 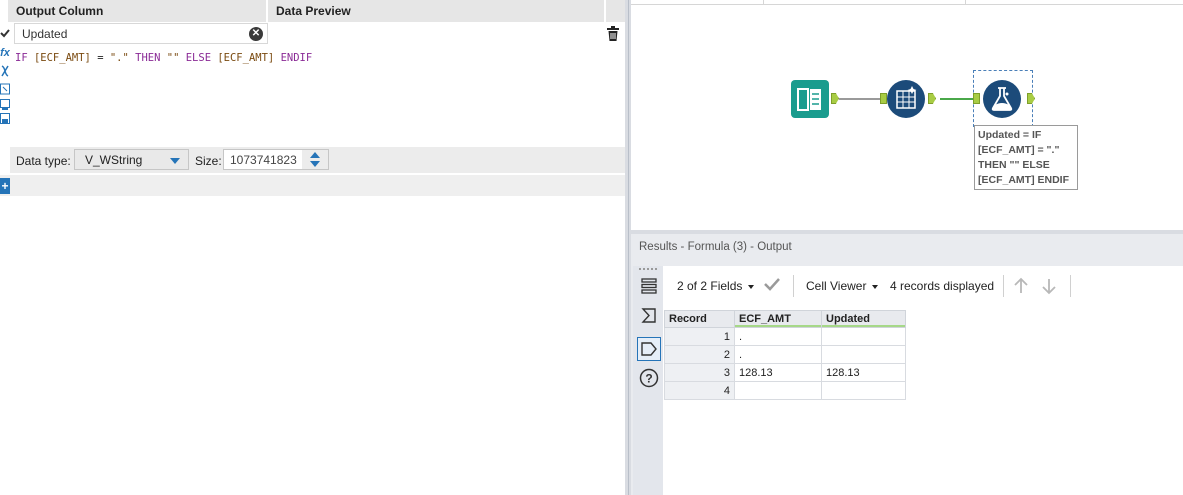 I want to click on data-view-button, so click(x=649, y=349).